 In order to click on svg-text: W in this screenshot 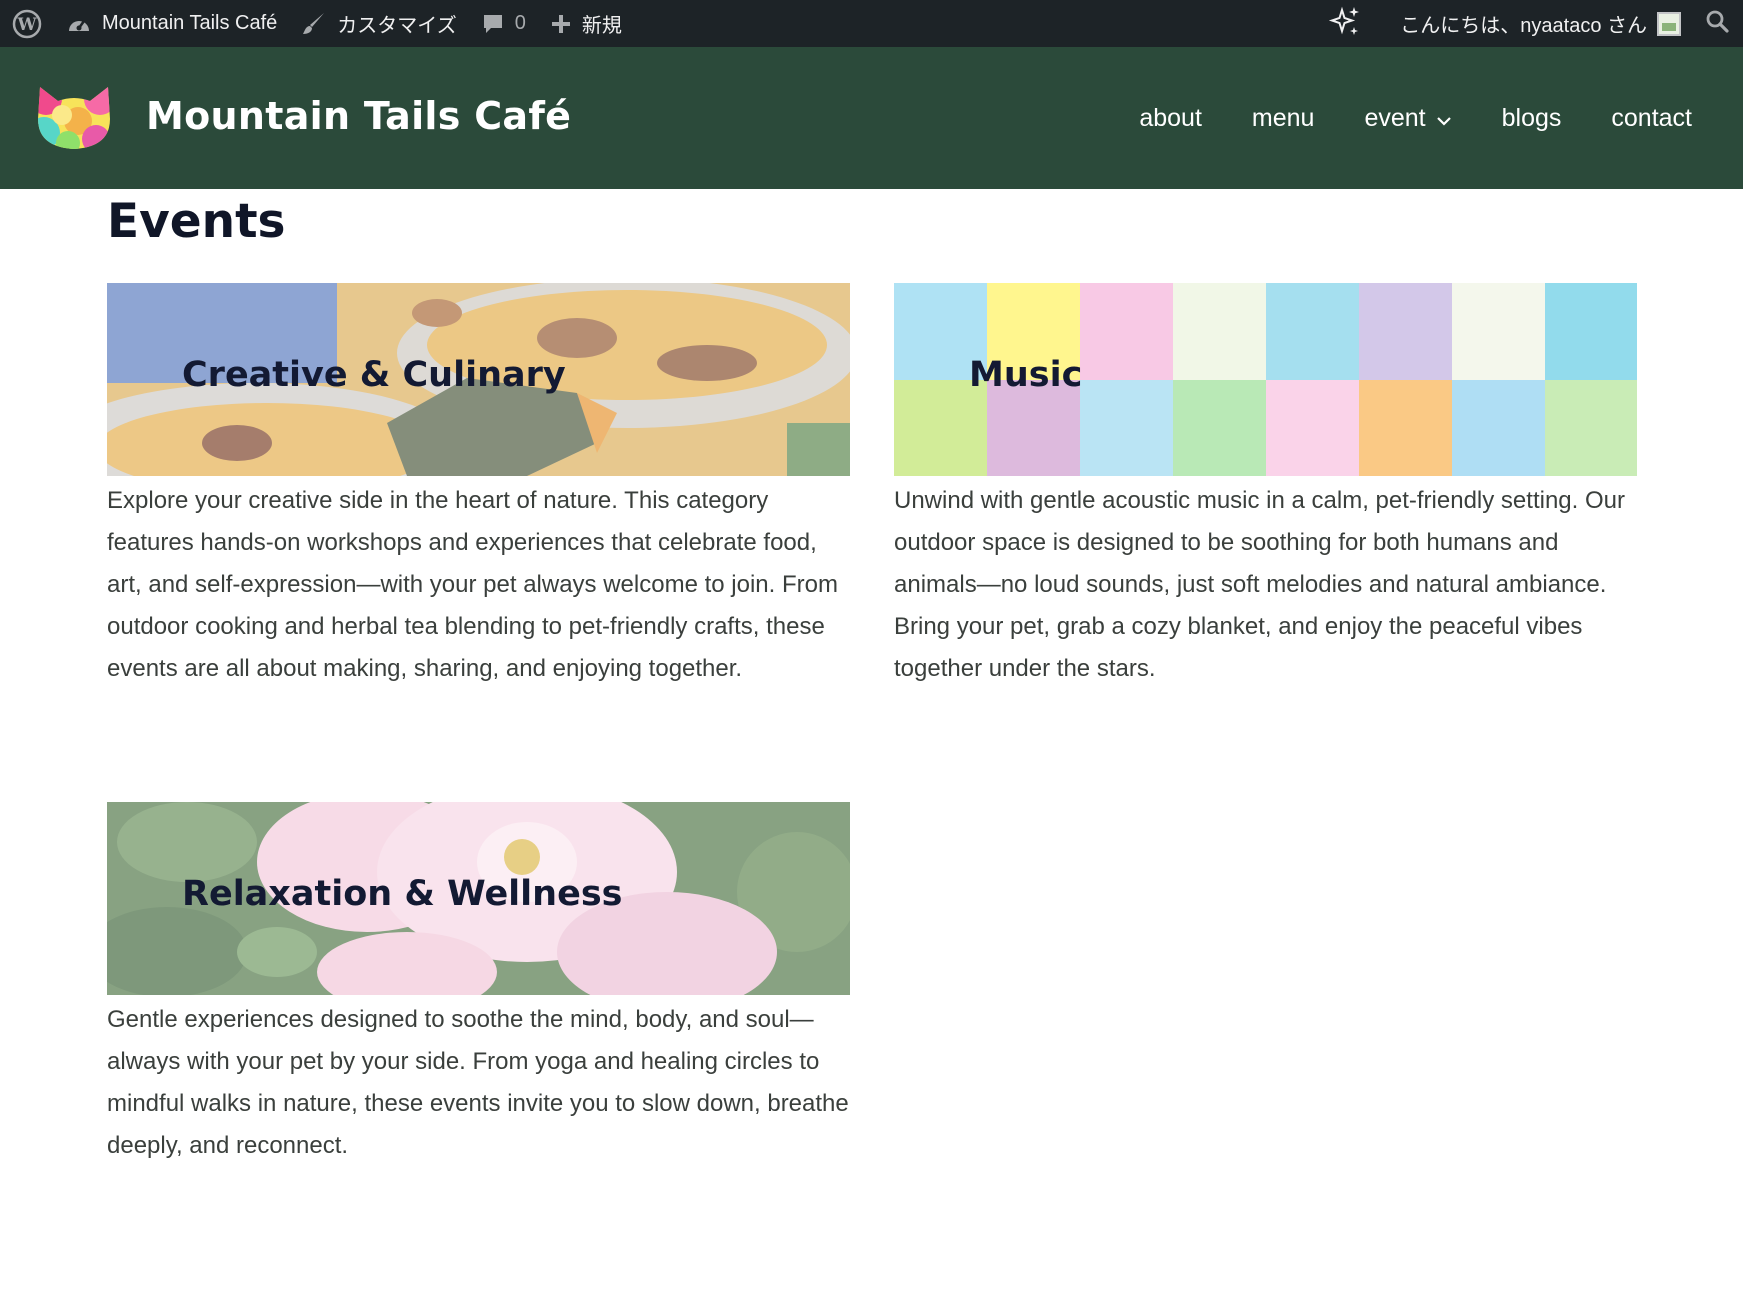, I will do `click(26, 25)`.